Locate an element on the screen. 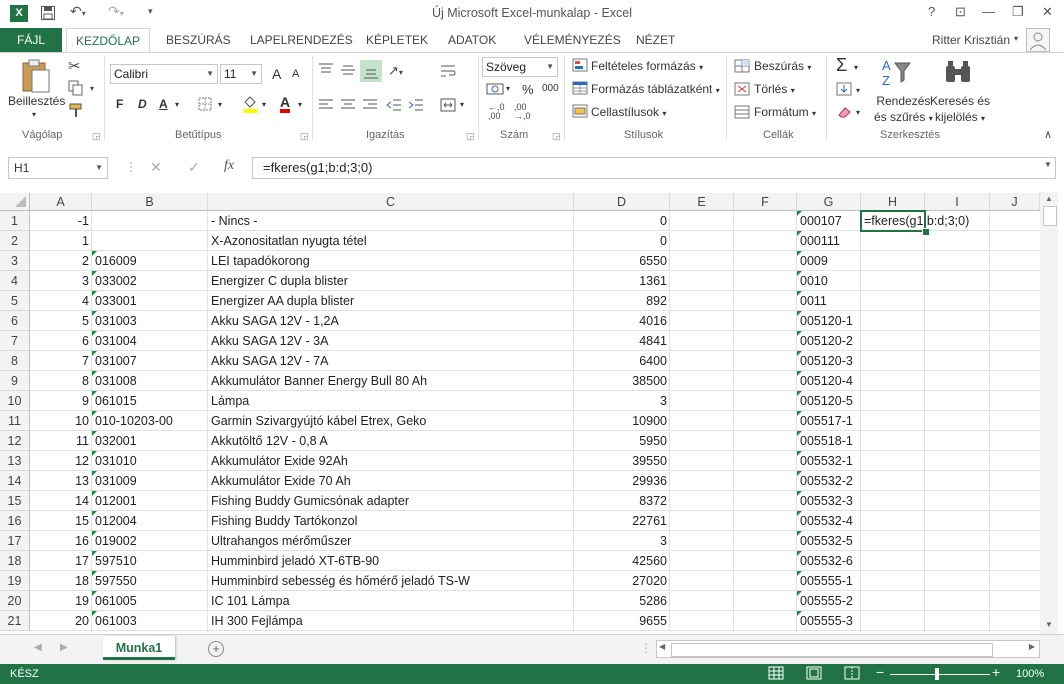 This screenshot has width=1064, height=684. enter-formula-button: ✓ is located at coordinates (194, 167).